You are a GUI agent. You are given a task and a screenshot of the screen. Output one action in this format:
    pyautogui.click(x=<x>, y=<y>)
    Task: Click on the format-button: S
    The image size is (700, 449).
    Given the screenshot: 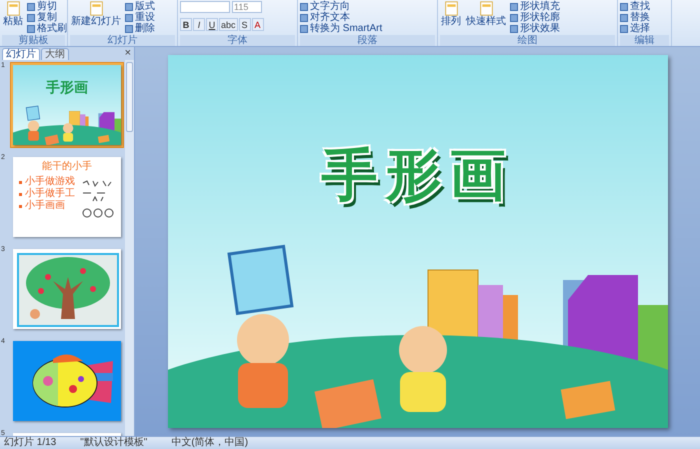 What is the action you would take?
    pyautogui.click(x=244, y=24)
    